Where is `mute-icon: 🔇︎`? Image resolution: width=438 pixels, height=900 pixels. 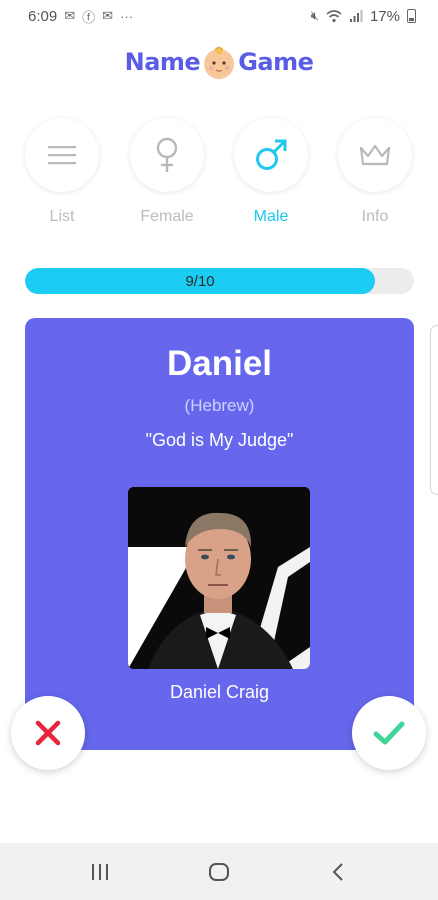
mute-icon: 🔇︎ is located at coordinates (314, 15).